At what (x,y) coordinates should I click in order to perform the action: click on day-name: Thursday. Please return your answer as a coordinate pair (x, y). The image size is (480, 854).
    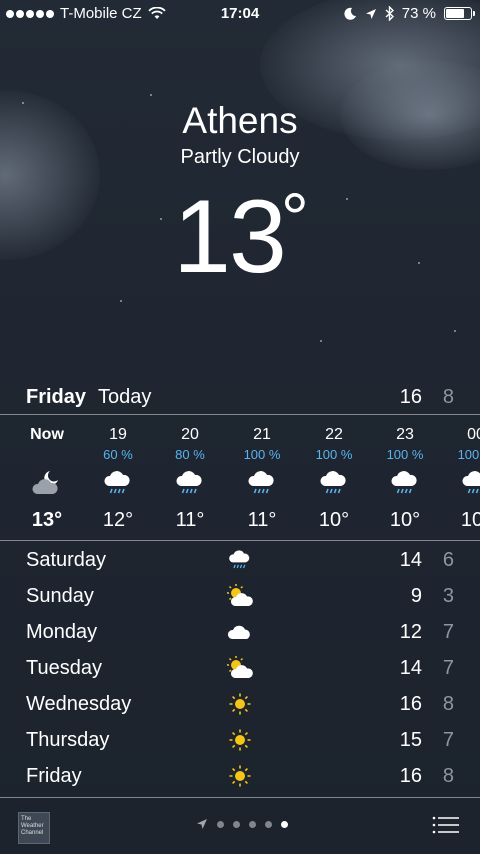
    Looking at the image, I should click on (68, 740).